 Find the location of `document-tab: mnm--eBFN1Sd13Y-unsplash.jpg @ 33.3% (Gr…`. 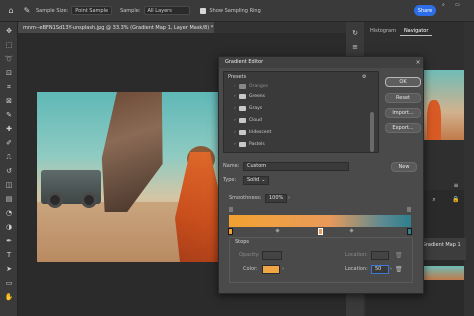

document-tab: mnm--eBFN1Sd13Y-unsplash.jpg @ 33.3% (Gr… is located at coordinates (116, 27).